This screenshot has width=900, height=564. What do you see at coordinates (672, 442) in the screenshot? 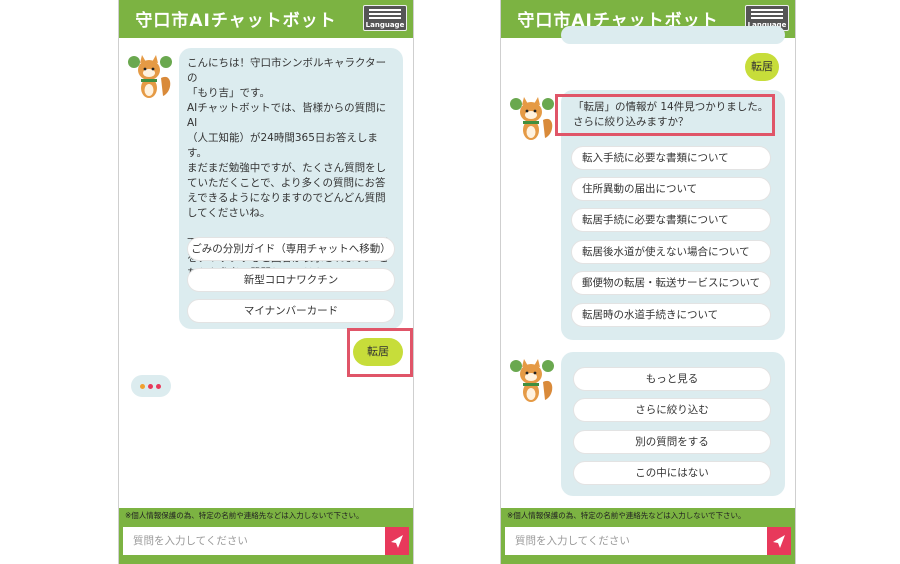
I see `ask-another-button: 別の質問をする` at bounding box center [672, 442].